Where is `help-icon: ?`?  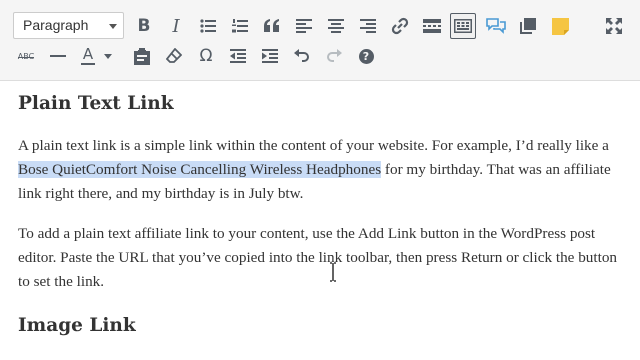 help-icon: ? is located at coordinates (366, 56).